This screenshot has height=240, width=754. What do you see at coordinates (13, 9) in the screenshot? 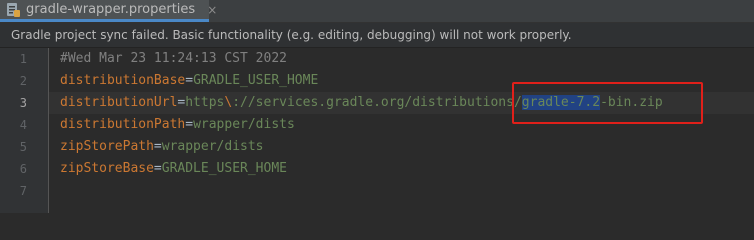
I see `properties-file-icon` at bounding box center [13, 9].